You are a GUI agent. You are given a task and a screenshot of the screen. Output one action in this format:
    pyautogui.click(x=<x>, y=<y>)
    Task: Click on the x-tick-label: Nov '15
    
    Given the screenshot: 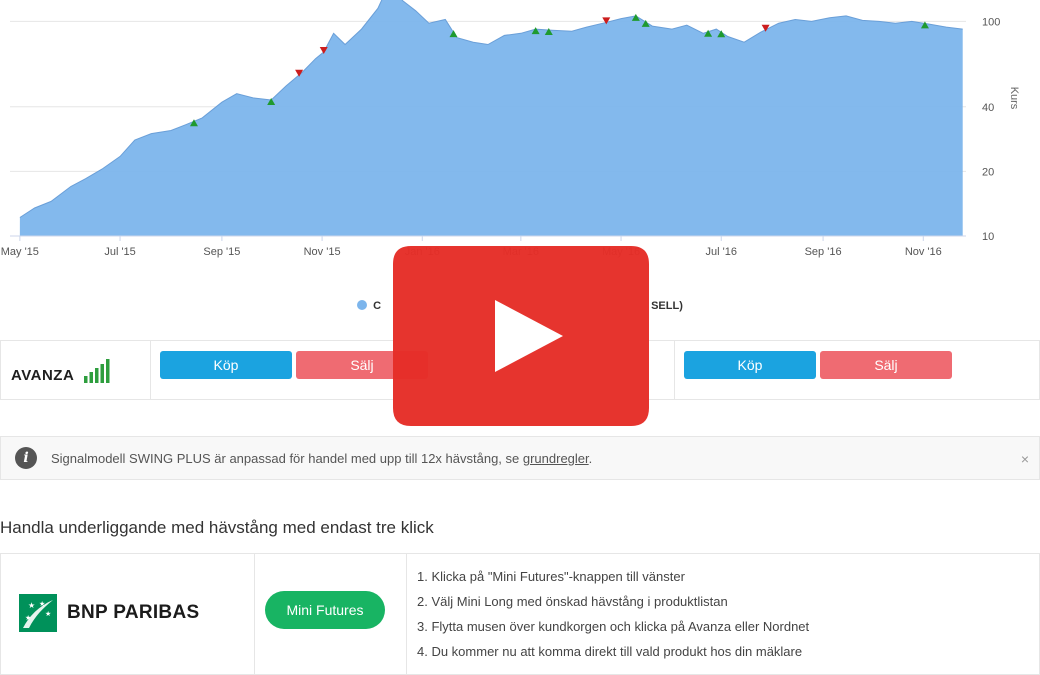 What is the action you would take?
    pyautogui.click(x=322, y=252)
    